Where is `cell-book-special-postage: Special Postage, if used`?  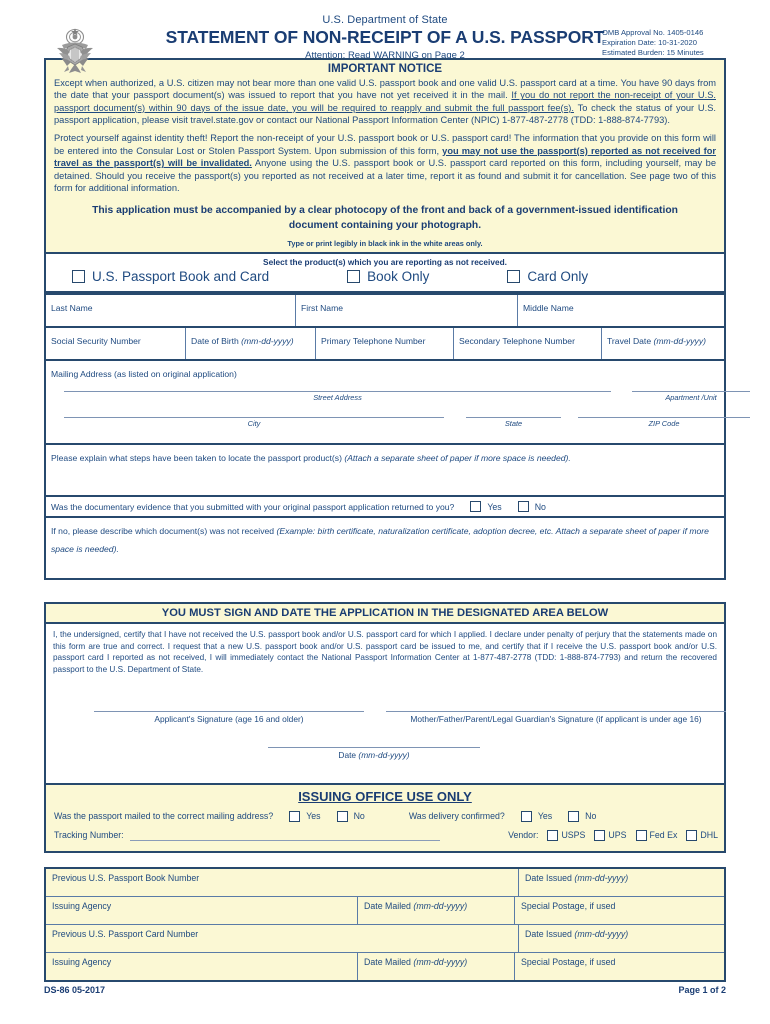
cell-book-special-postage: Special Postage, if used is located at coordinates (619, 910).